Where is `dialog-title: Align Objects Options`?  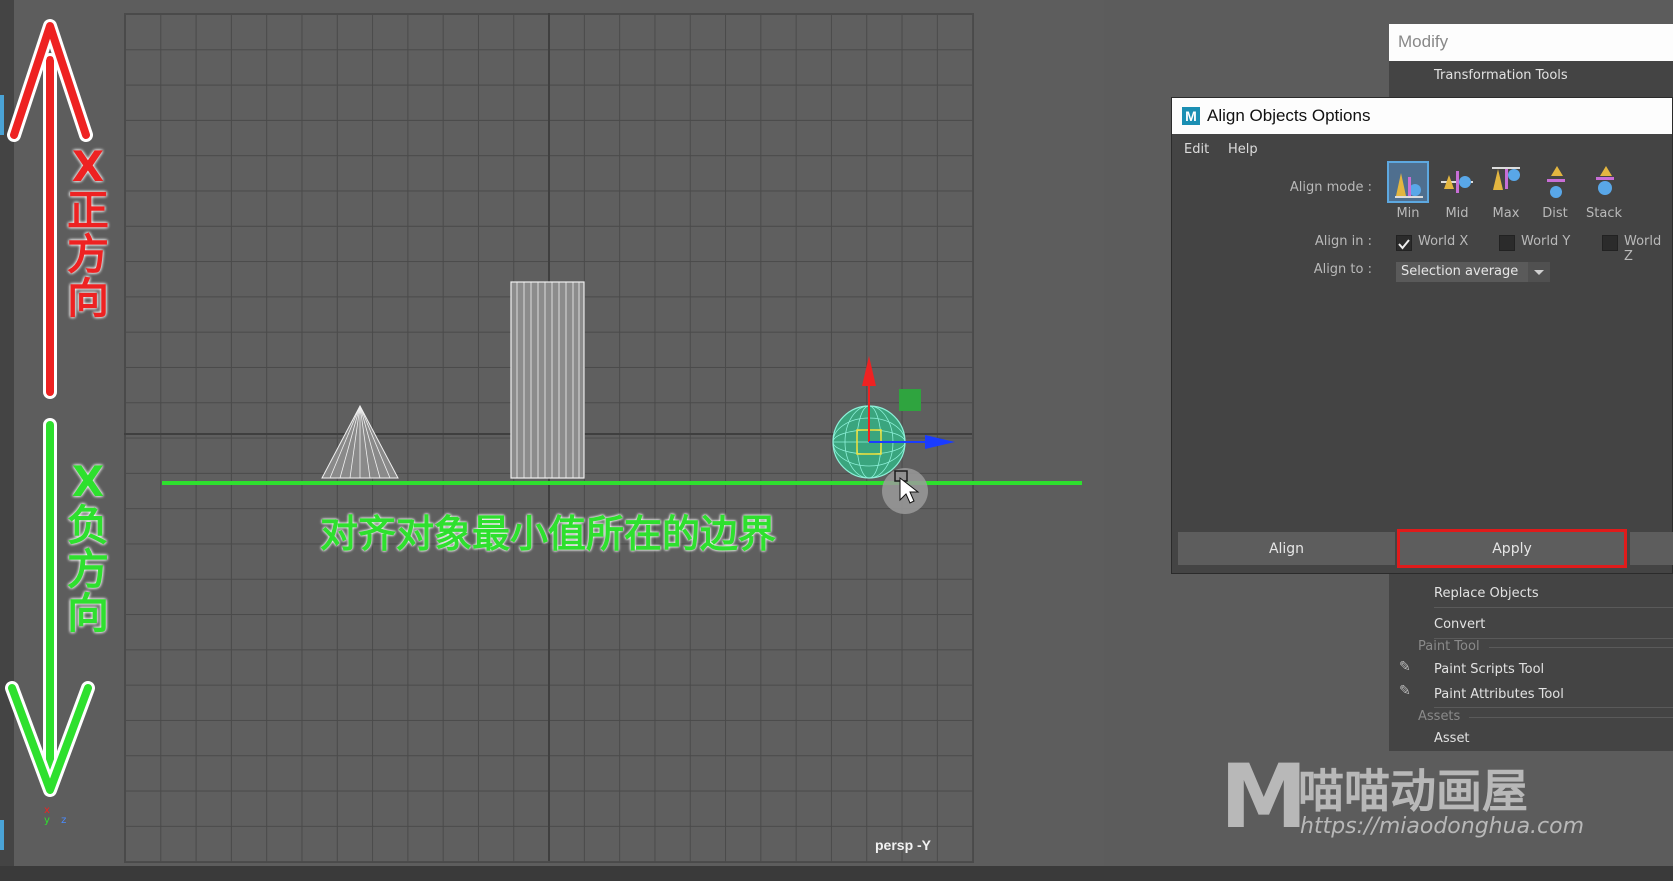 dialog-title: Align Objects Options is located at coordinates (1289, 115).